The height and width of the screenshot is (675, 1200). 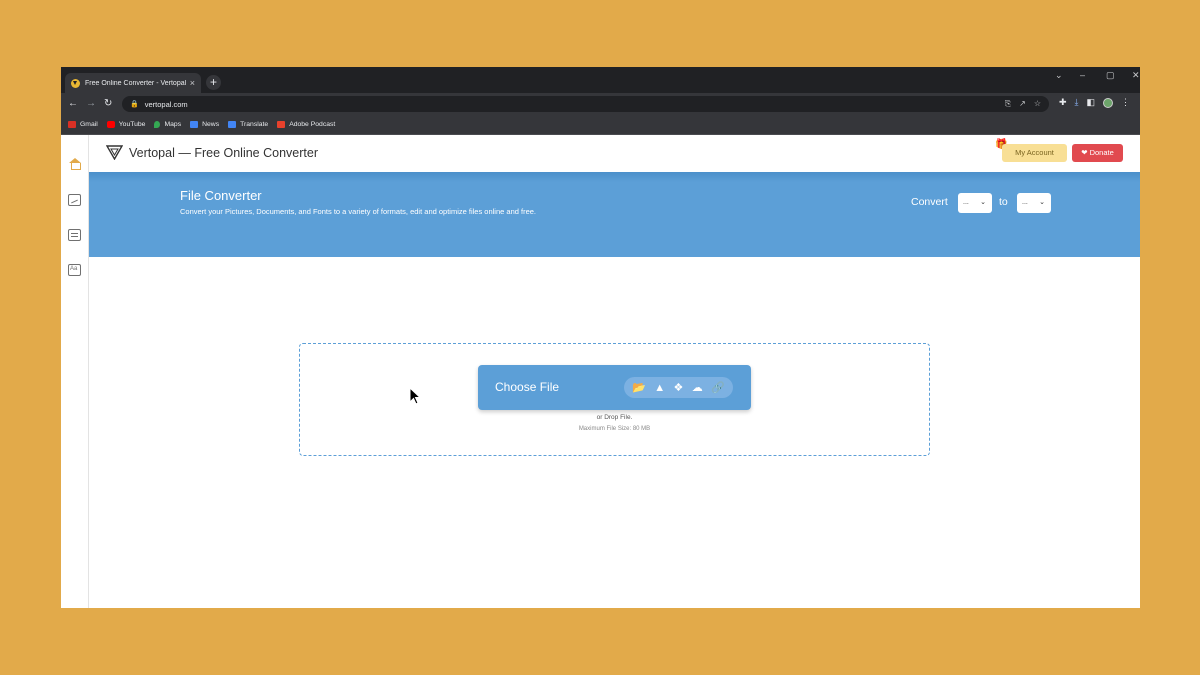 I want to click on bookmark-label: Gmail, so click(x=89, y=124).